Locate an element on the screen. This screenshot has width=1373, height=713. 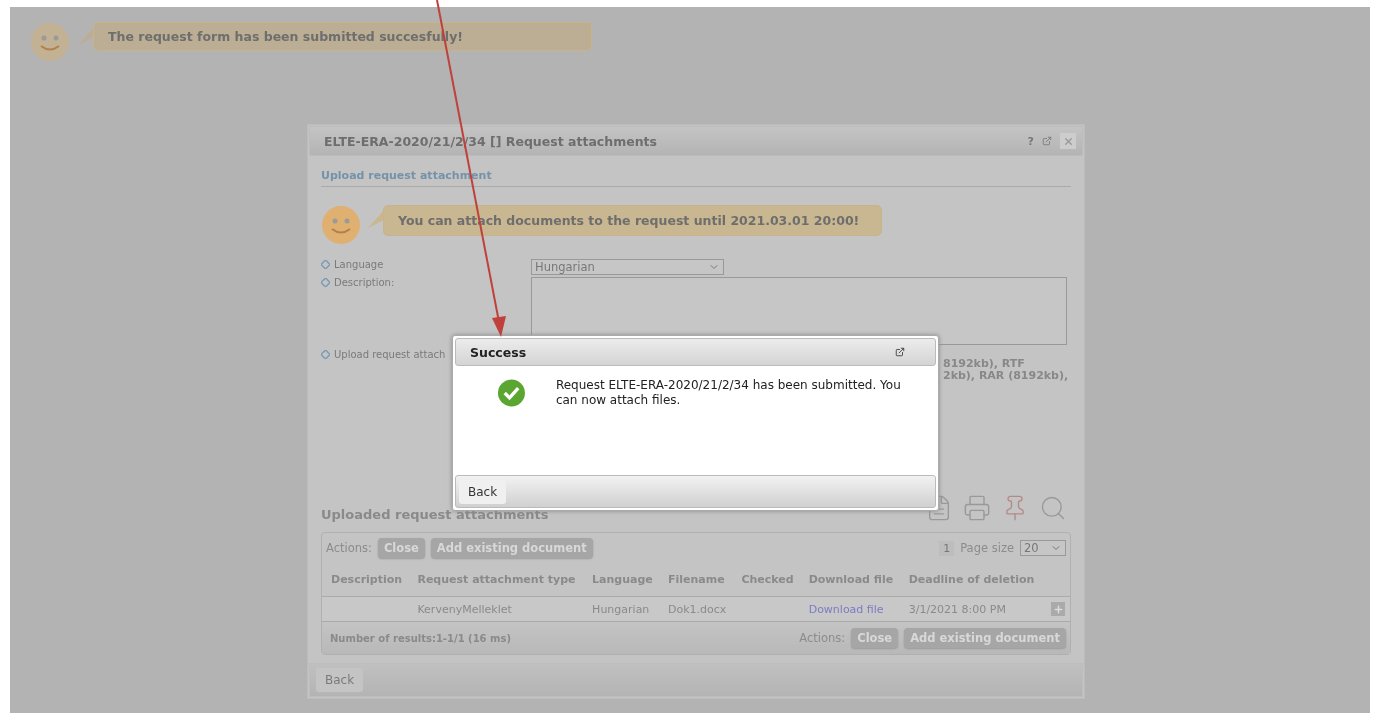
popout-icon is located at coordinates (900, 352).